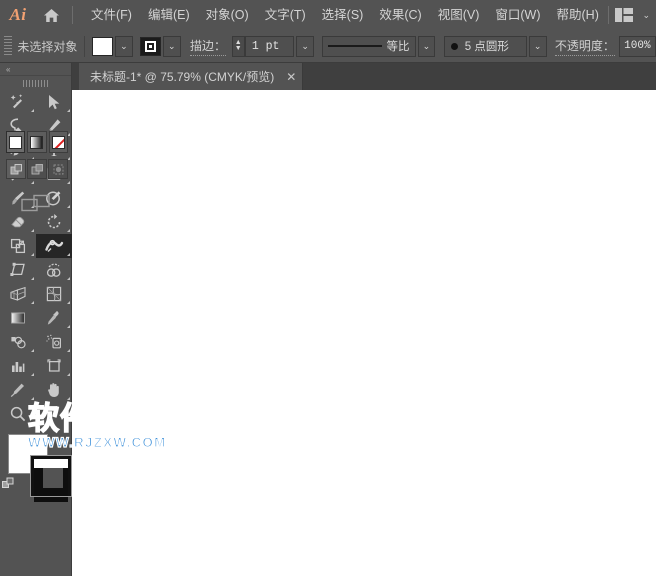 The height and width of the screenshot is (576, 656). Describe the element at coordinates (68, 230) in the screenshot. I see `rotate-flyout-indicator-icon` at that location.